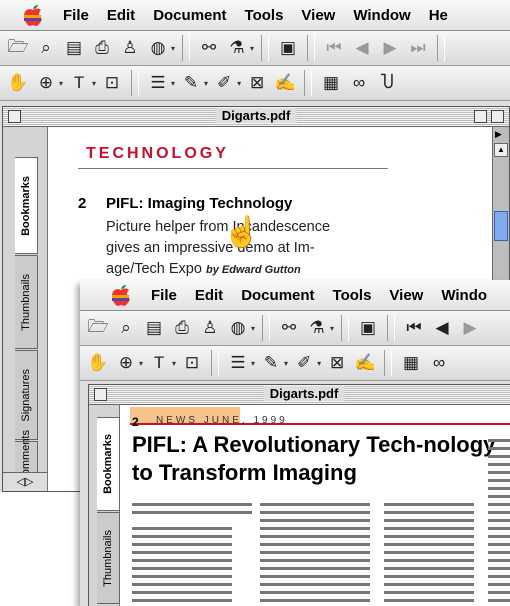 The width and height of the screenshot is (510, 606). Describe the element at coordinates (26, 457) in the screenshot. I see `tab-comments: Comments` at that location.